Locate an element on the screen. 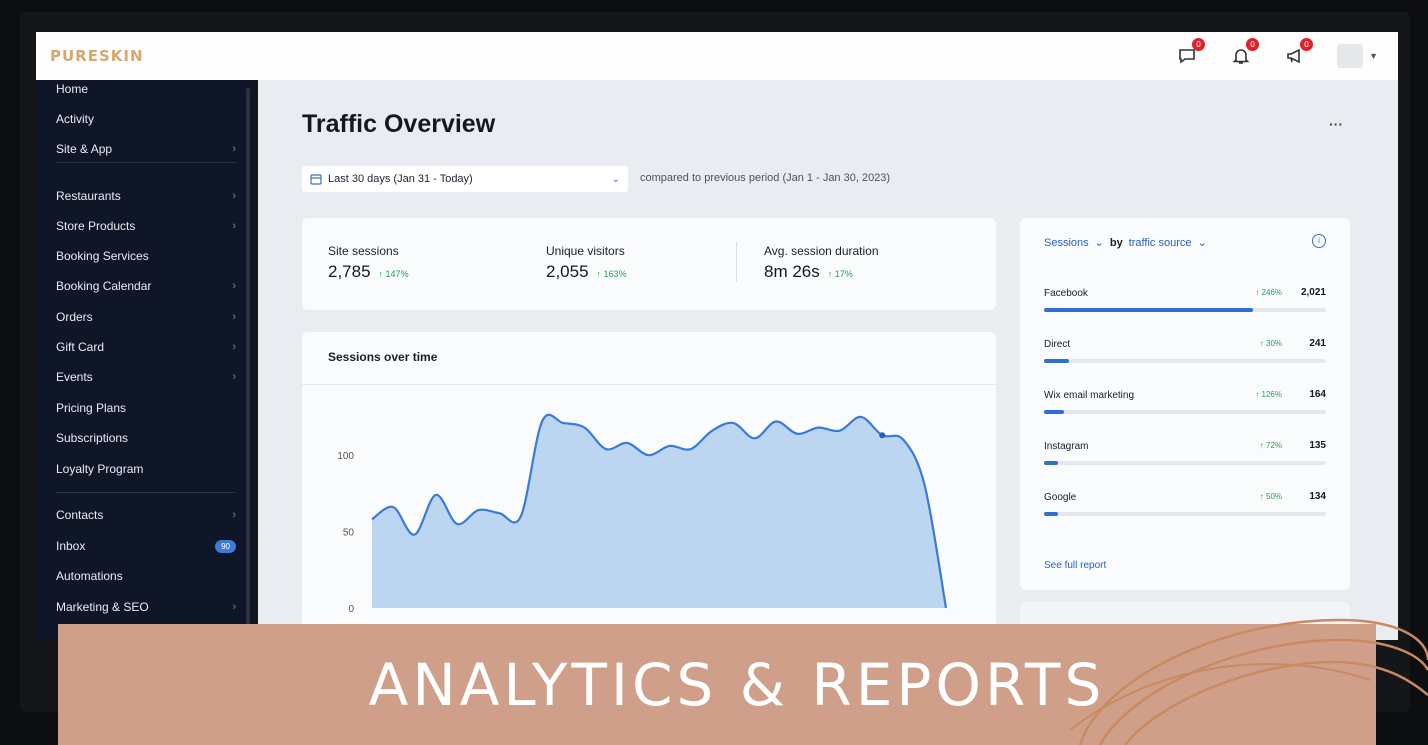 The width and height of the screenshot is (1428, 745). sidebar-item: Store Products › is located at coordinates (146, 226).